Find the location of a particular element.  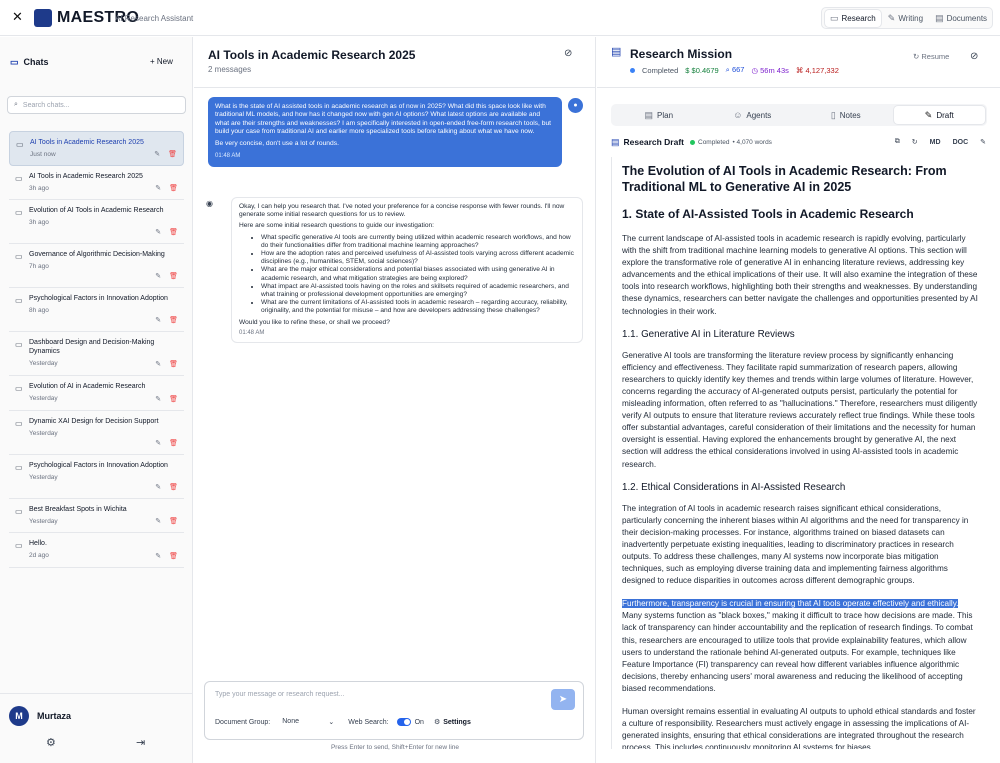

send-icon: ➤ is located at coordinates (563, 699).